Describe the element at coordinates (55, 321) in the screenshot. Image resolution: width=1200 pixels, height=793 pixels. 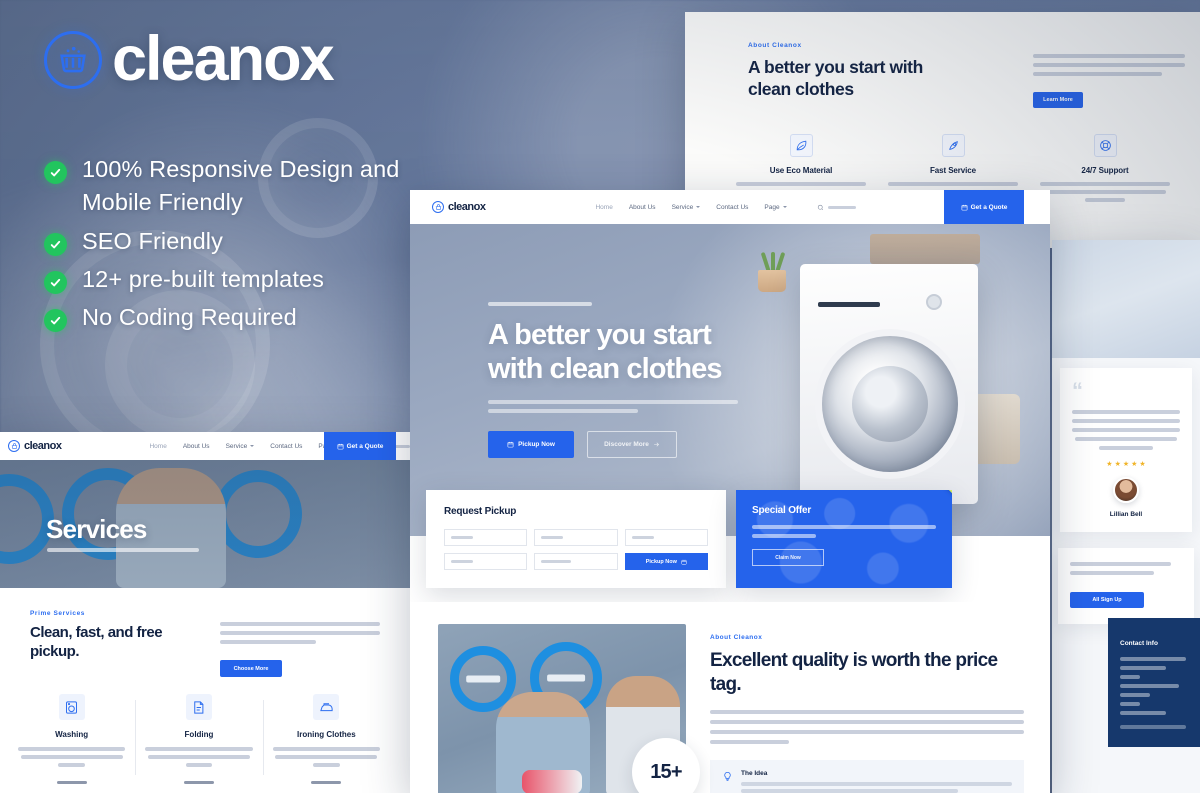
I see `check-circle-icon` at that location.